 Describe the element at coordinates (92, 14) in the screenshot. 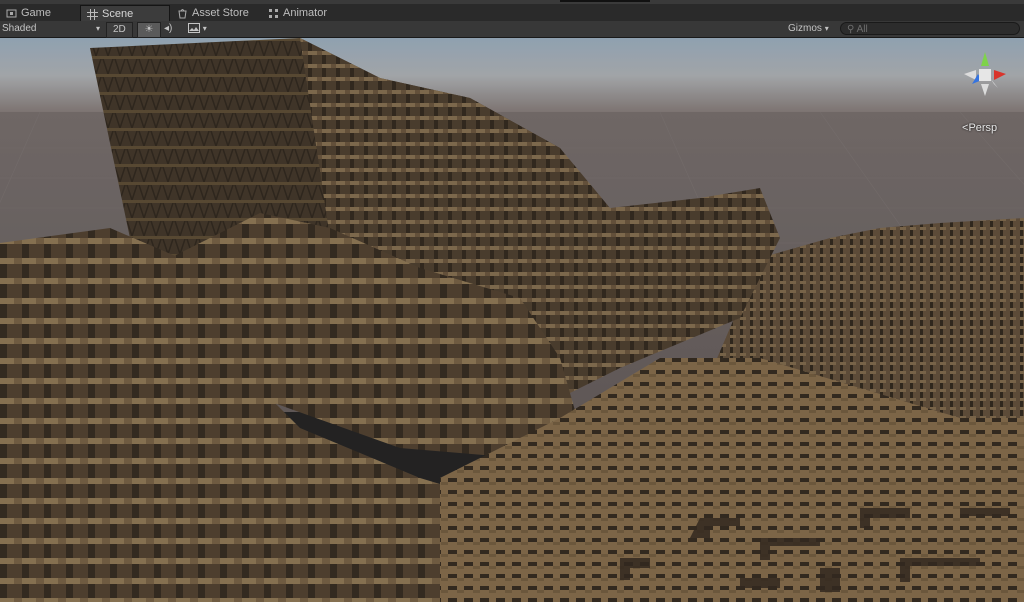

I see `scene-grid-icon` at that location.